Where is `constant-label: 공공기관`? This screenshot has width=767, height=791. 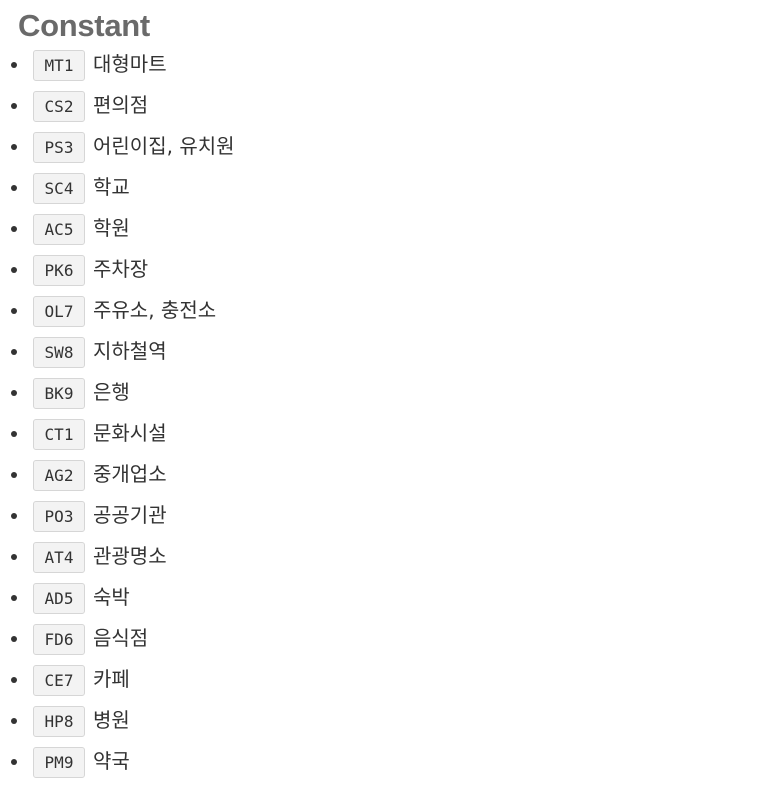 constant-label: 공공기관 is located at coordinates (130, 515).